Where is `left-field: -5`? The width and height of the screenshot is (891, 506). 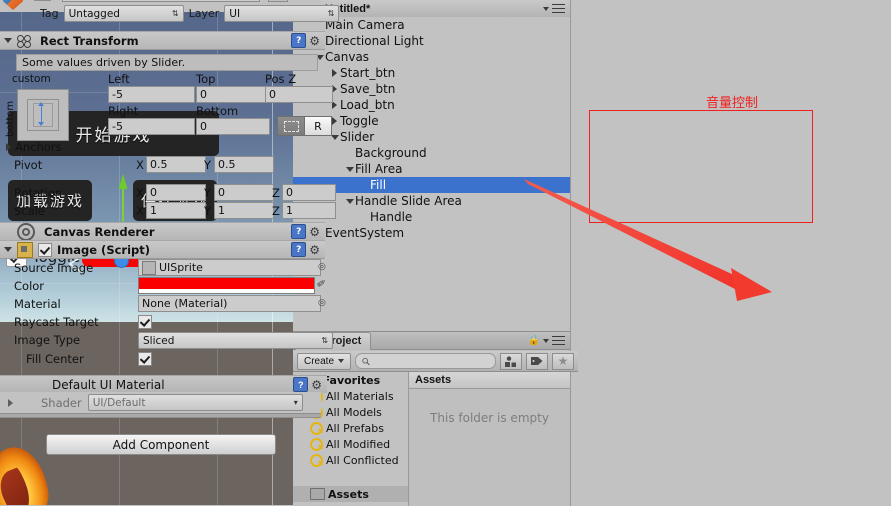 left-field: -5 is located at coordinates (151, 94).